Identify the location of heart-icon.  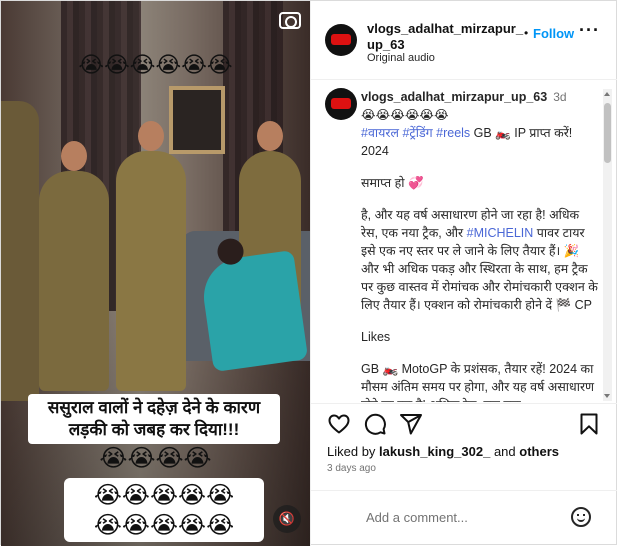
(339, 424).